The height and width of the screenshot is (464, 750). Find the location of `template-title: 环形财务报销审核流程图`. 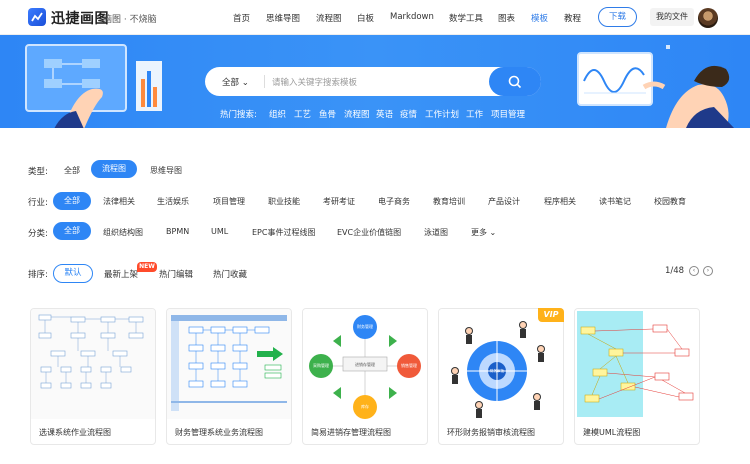

template-title: 环形财务报销审核流程图 is located at coordinates (491, 432).